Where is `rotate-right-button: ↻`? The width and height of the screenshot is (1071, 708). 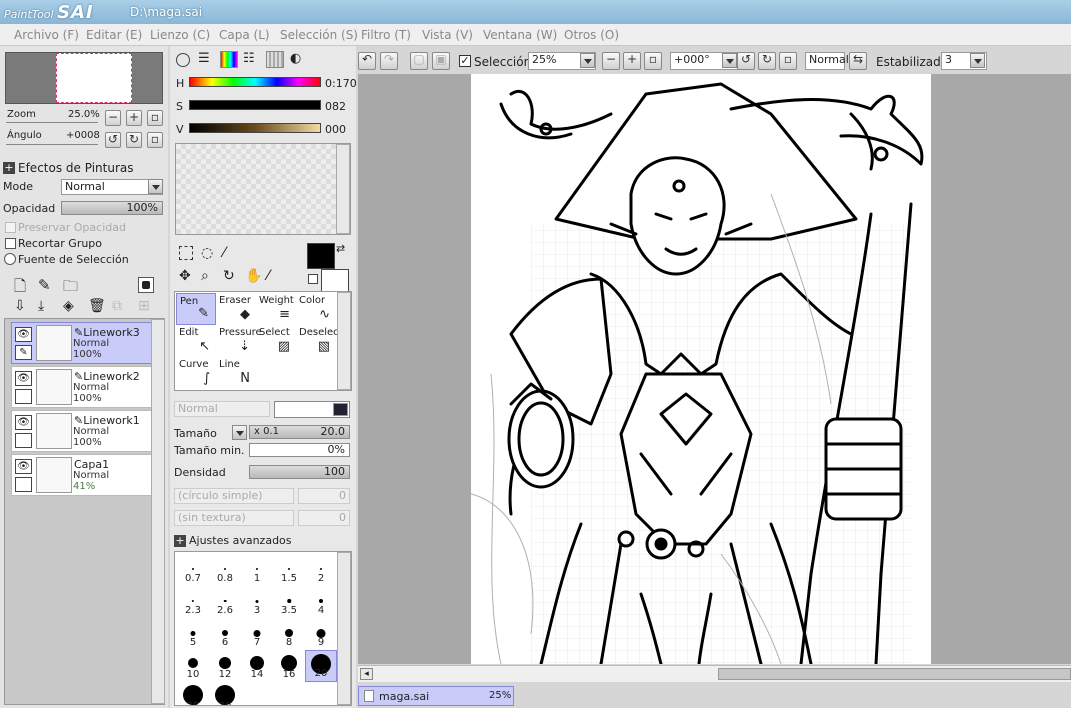
rotate-right-button: ↻ is located at coordinates (134, 140).